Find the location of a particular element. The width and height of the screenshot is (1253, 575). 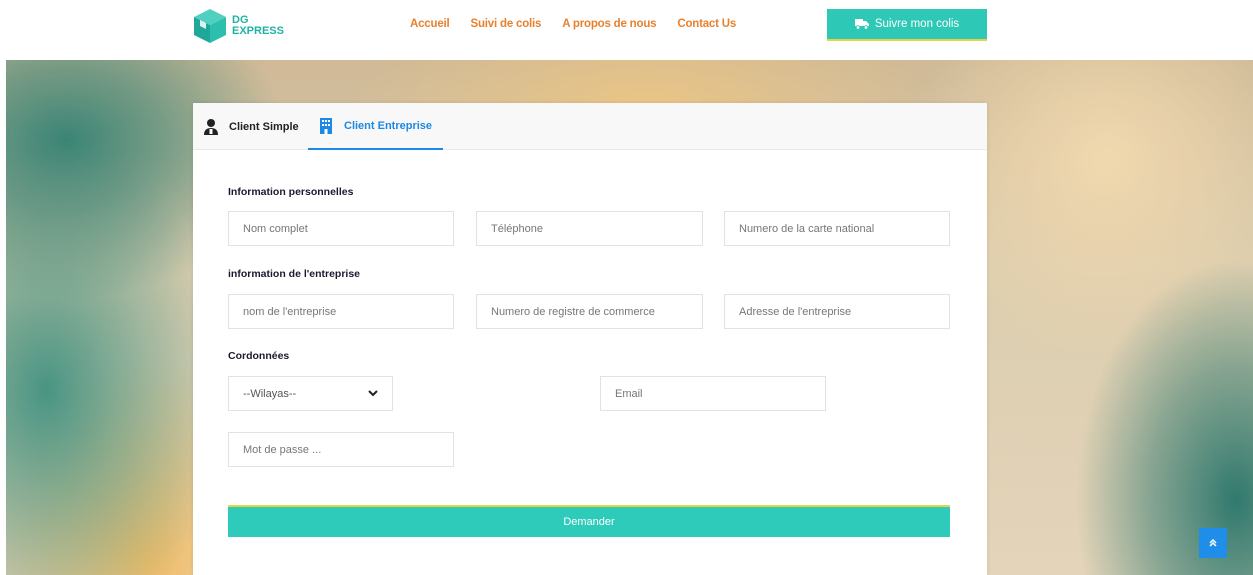

scroll-to-top-button is located at coordinates (1213, 543).